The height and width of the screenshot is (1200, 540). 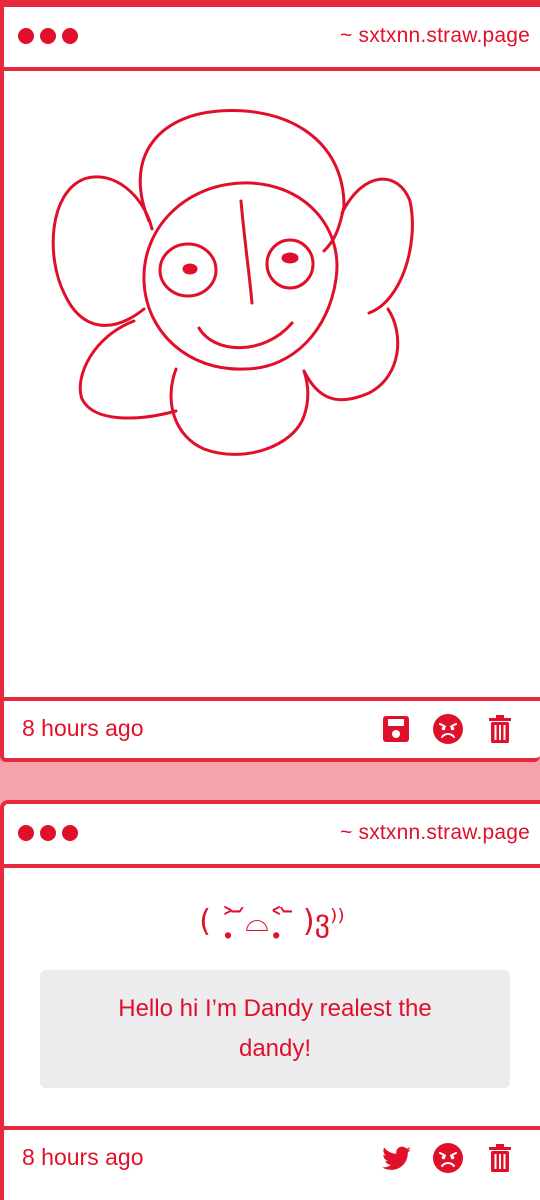 What do you see at coordinates (396, 1158) in the screenshot?
I see `twitter-icon` at bounding box center [396, 1158].